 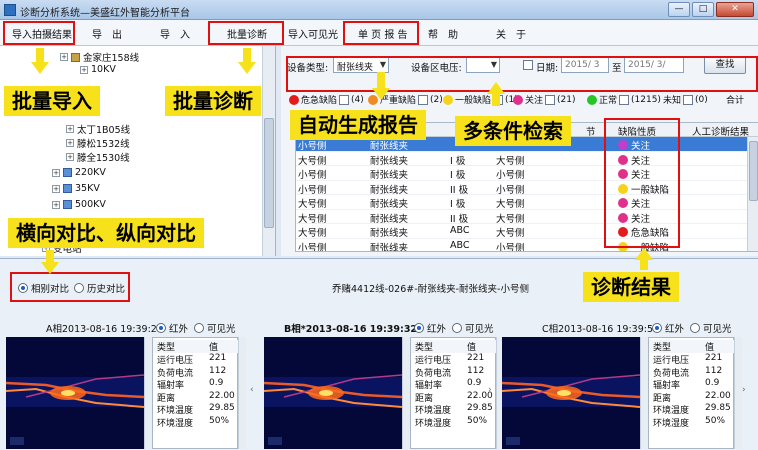 What do you see at coordinates (79, 172) in the screenshot?
I see `tree-node: +220KV` at bounding box center [79, 172].